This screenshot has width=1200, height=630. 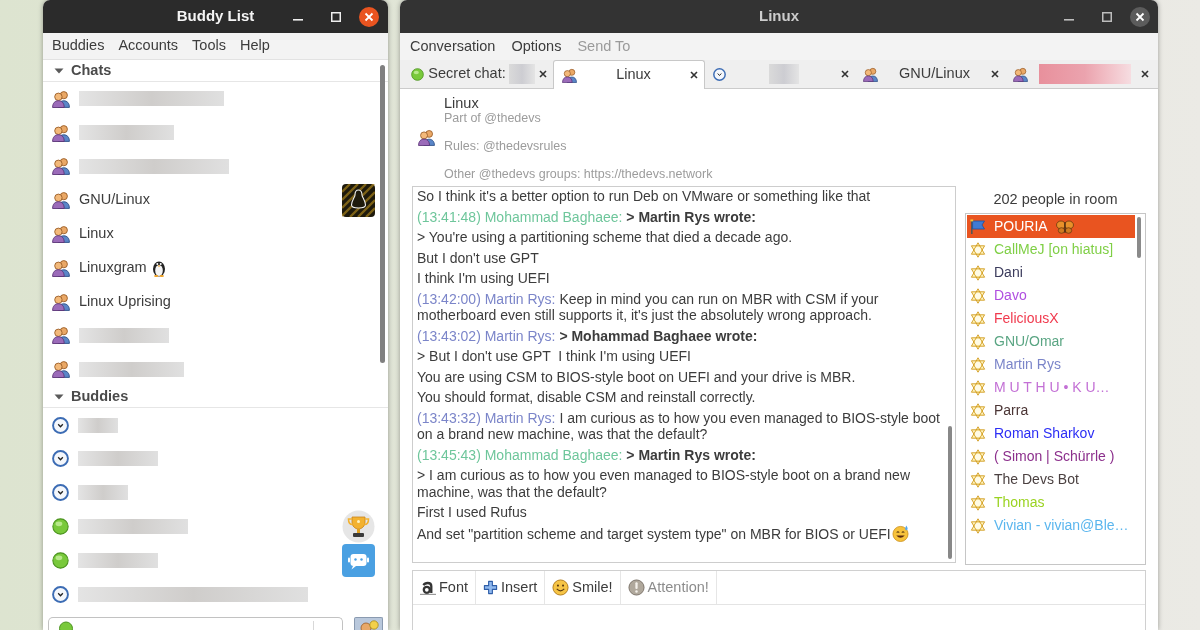 I want to click on available-status-icon, so click(x=417, y=74).